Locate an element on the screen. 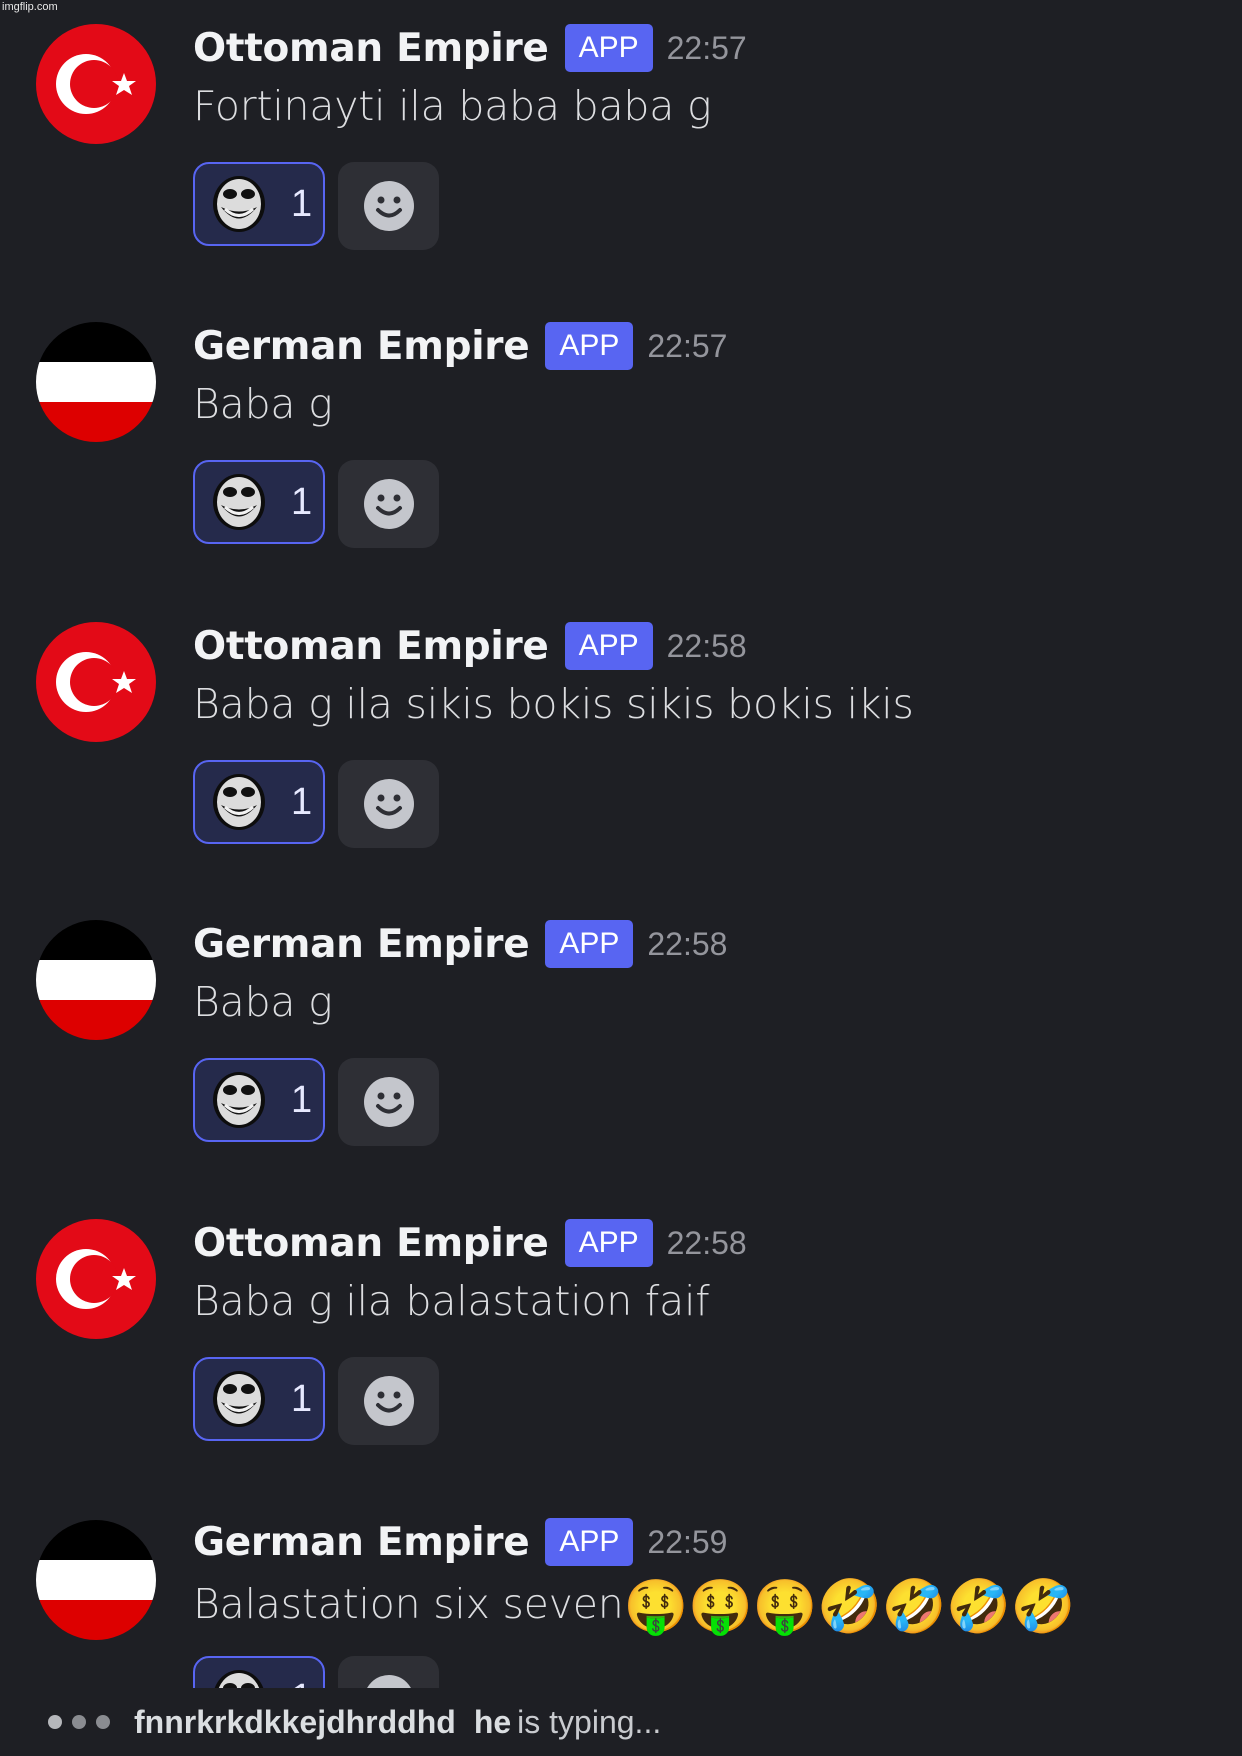 The height and width of the screenshot is (1756, 1242). message: German Empire APP 22:57 Baba g 1 is located at coordinates (621, 428).